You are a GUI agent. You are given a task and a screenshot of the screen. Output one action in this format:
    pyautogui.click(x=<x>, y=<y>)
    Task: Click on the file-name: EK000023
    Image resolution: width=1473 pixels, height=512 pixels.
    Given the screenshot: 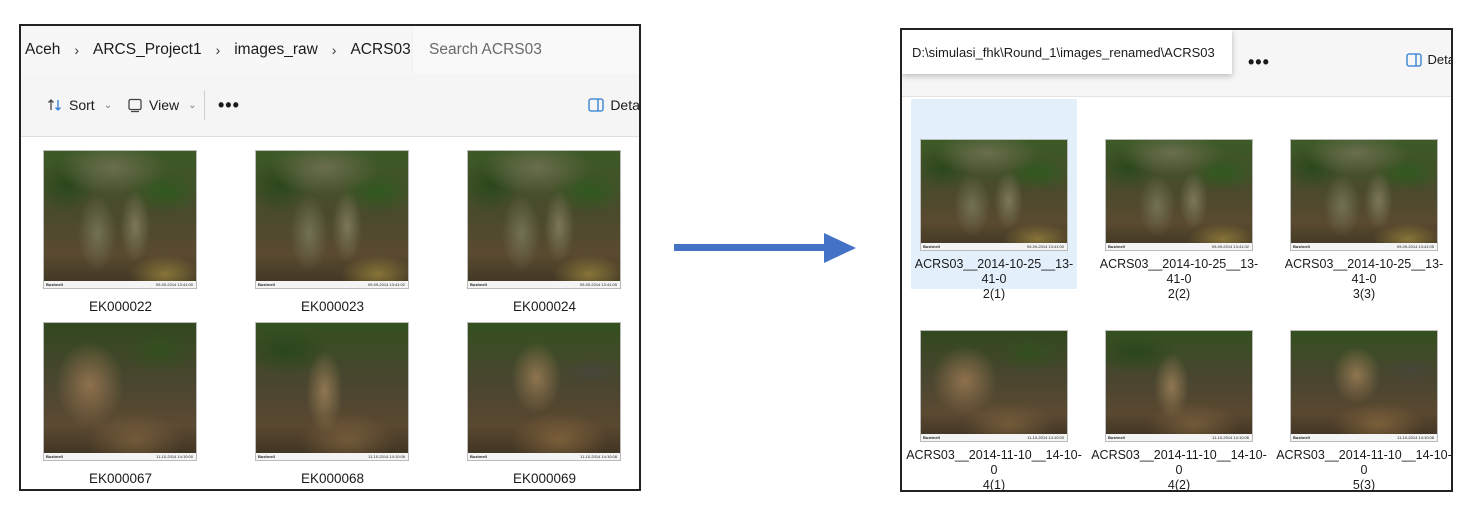 What is the action you would take?
    pyautogui.click(x=332, y=306)
    